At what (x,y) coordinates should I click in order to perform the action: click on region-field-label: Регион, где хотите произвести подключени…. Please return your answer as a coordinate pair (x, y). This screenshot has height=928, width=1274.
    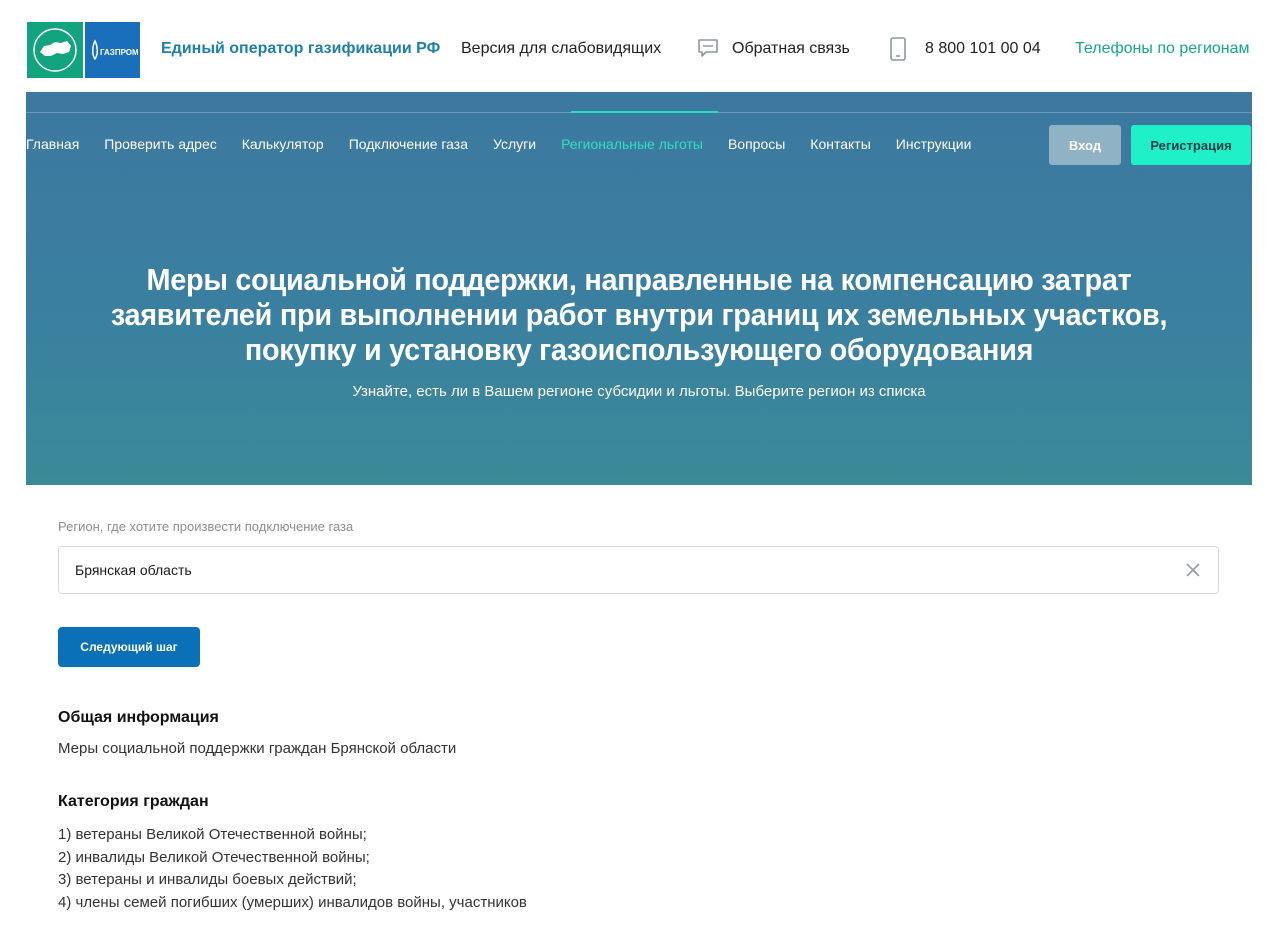
    Looking at the image, I should click on (206, 526).